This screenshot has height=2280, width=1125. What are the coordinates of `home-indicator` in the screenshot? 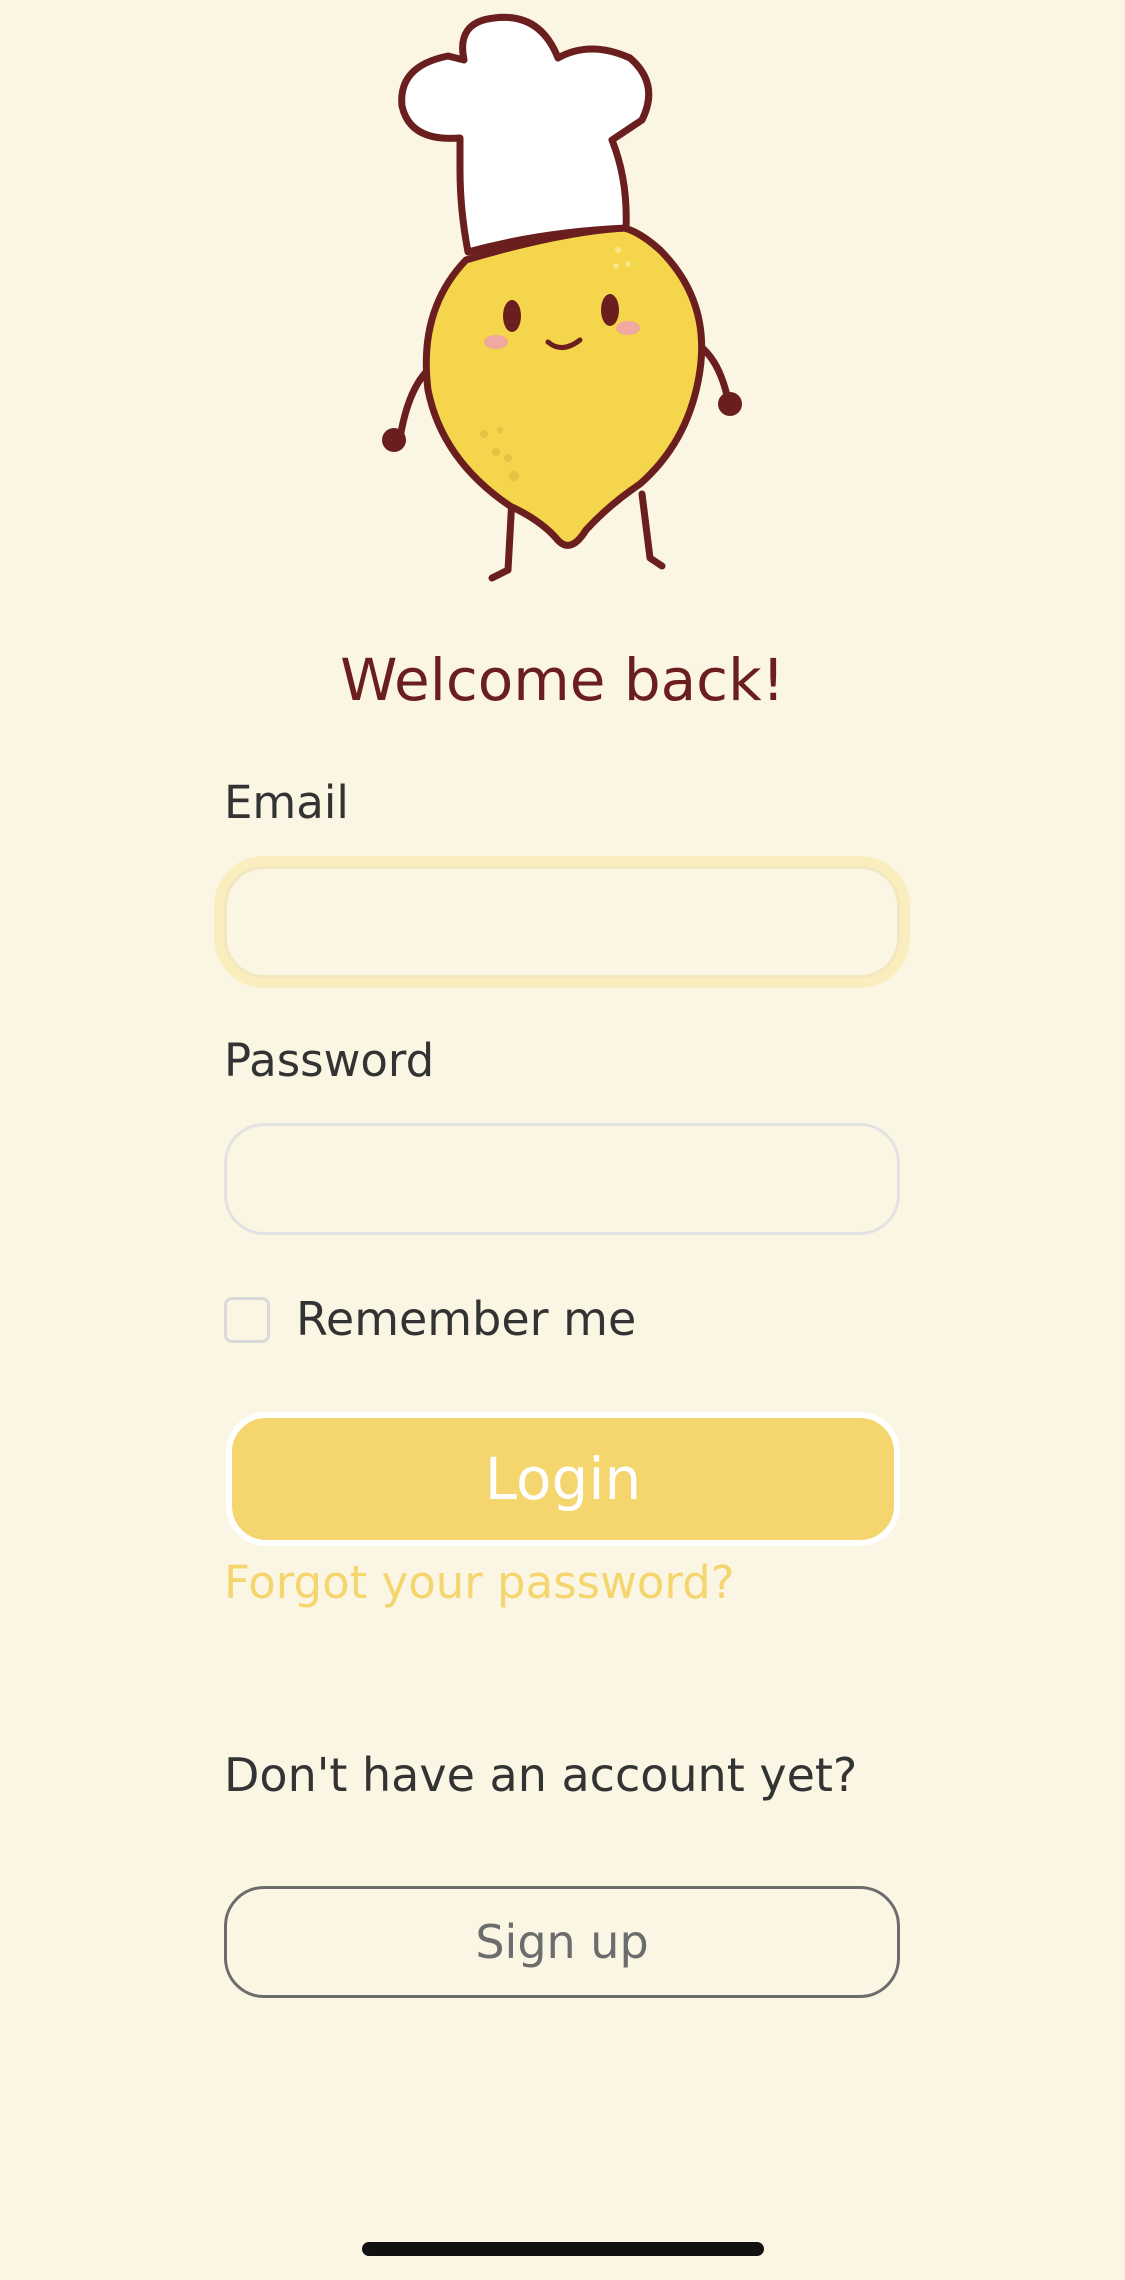 It's located at (563, 2249).